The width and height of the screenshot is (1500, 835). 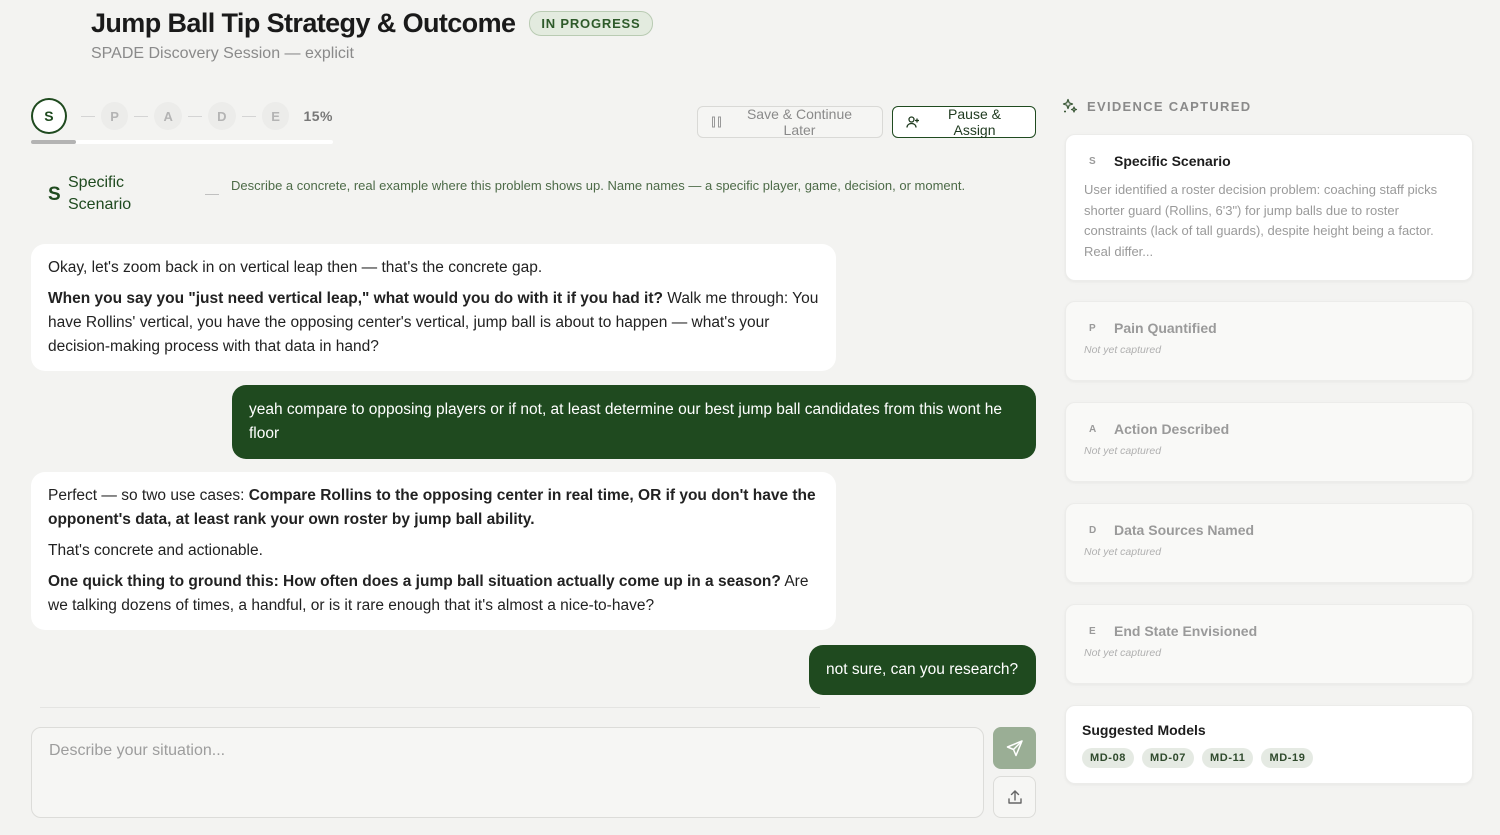 I want to click on step-e: E, so click(x=275, y=116).